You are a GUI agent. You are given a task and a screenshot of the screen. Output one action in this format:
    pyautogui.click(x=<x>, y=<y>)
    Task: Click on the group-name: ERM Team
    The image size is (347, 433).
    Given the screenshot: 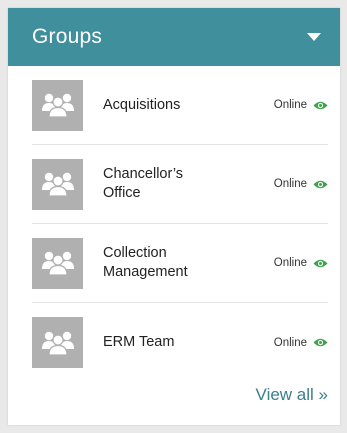 What is the action you would take?
    pyautogui.click(x=139, y=342)
    